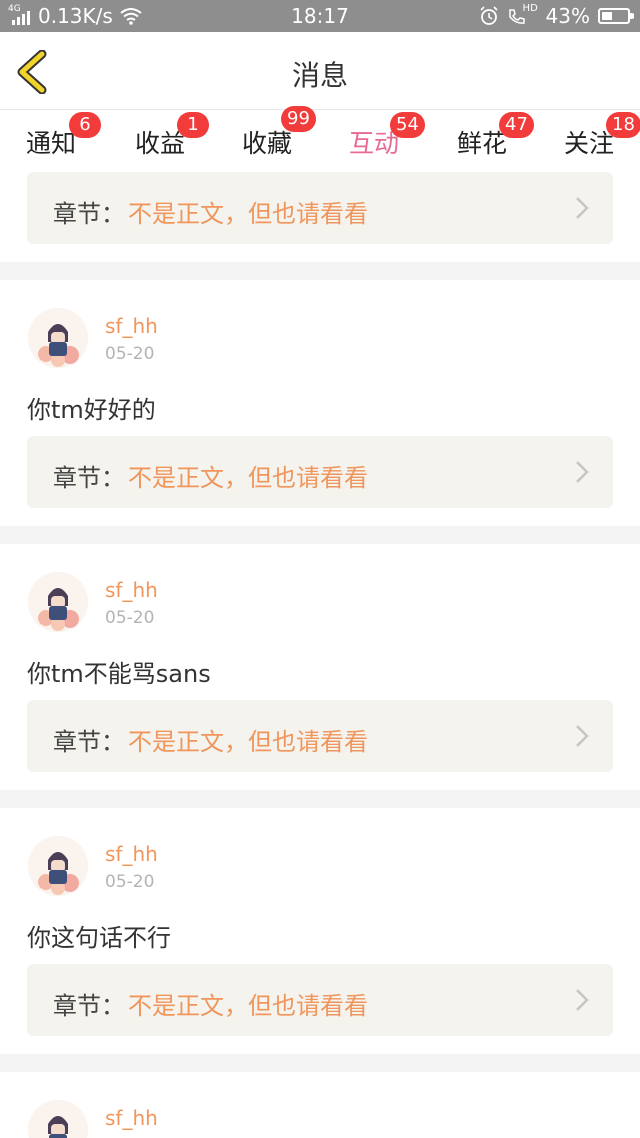 The height and width of the screenshot is (1138, 640). I want to click on status-bar: 4G 0.13K/s 18:17 HD 43%, so click(320, 16).